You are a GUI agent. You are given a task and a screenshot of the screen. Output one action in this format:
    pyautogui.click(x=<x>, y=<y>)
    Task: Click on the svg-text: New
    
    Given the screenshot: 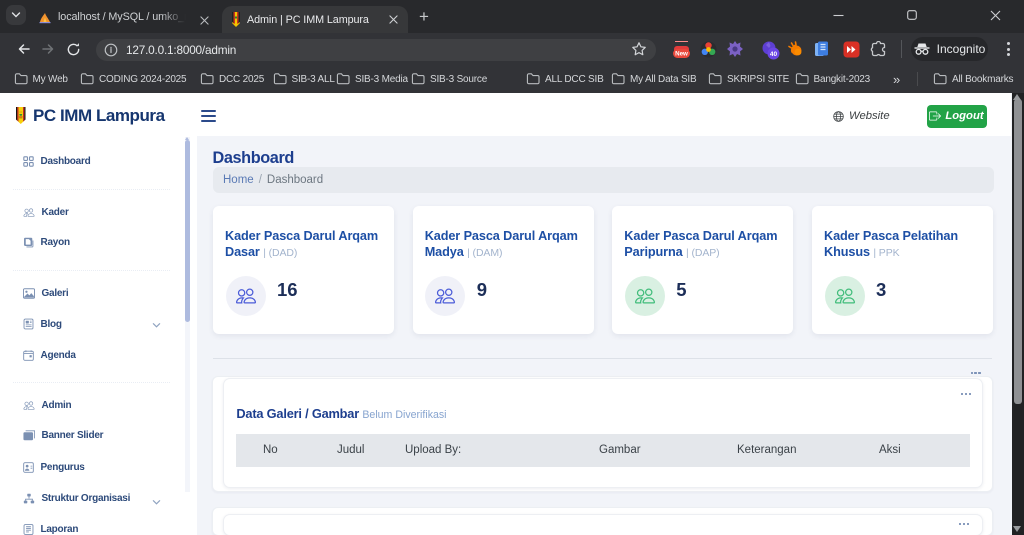 What is the action you would take?
    pyautogui.click(x=681, y=54)
    